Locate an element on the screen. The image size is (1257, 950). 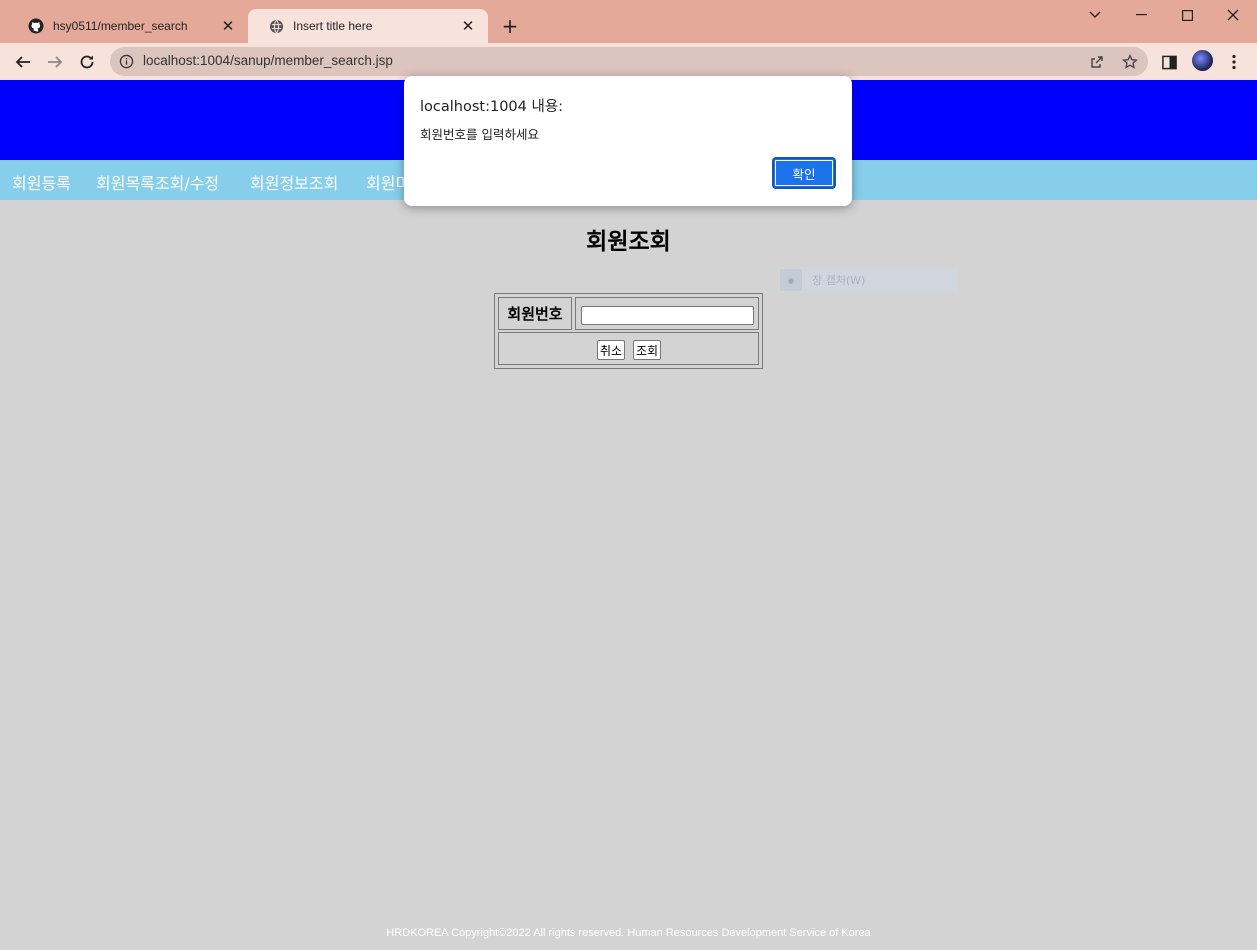
reload-button is located at coordinates (87, 62).